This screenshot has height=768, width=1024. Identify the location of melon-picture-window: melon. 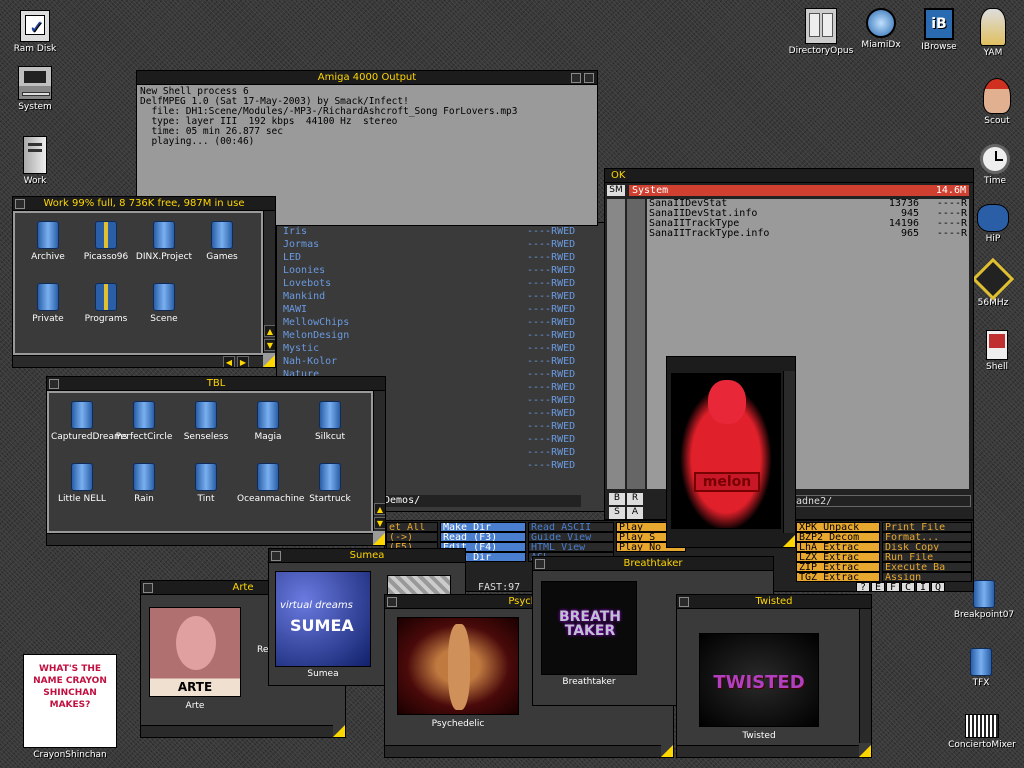
(731, 452).